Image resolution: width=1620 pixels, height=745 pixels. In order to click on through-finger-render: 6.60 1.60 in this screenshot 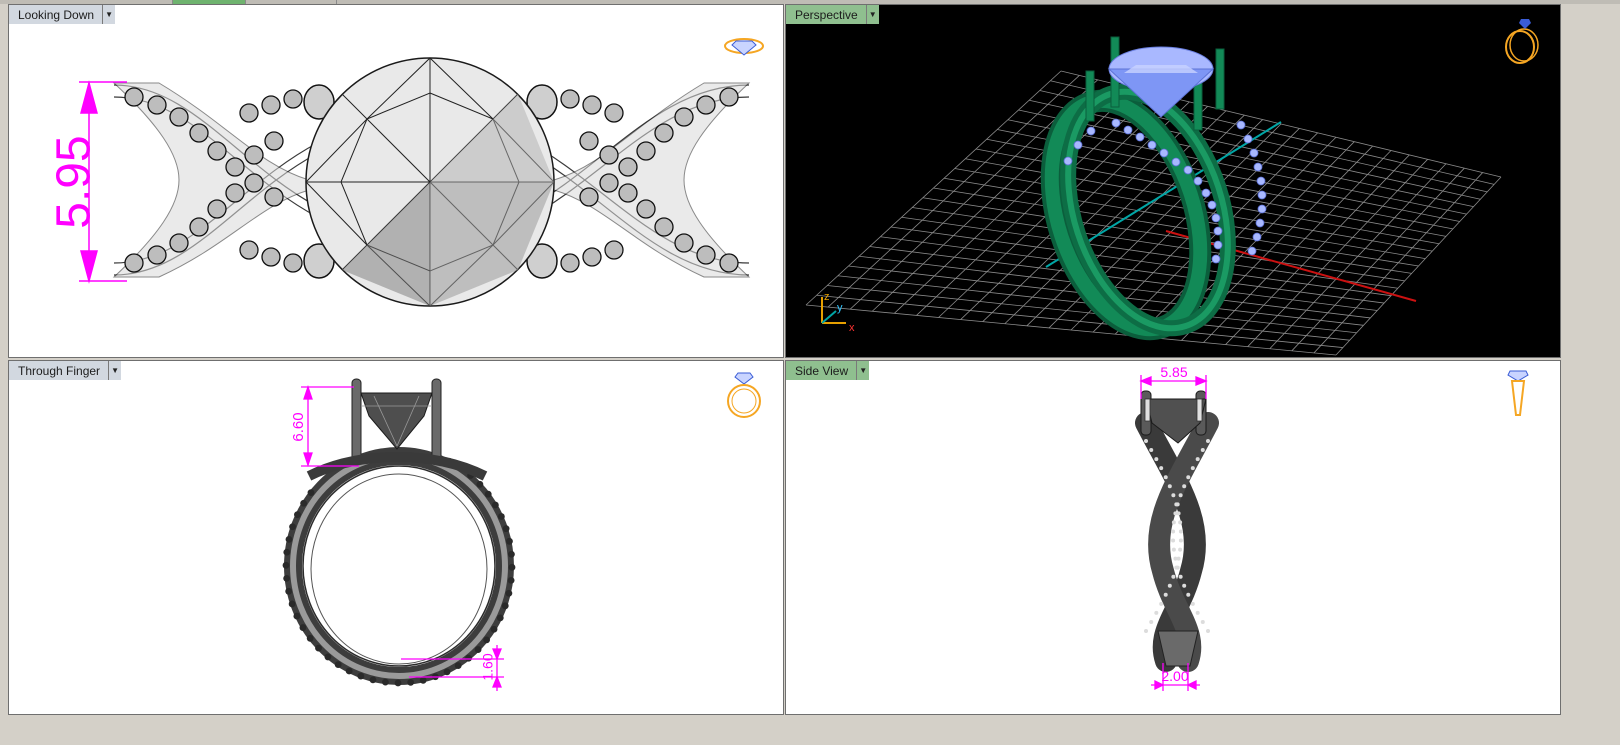, I will do `click(399, 534)`.